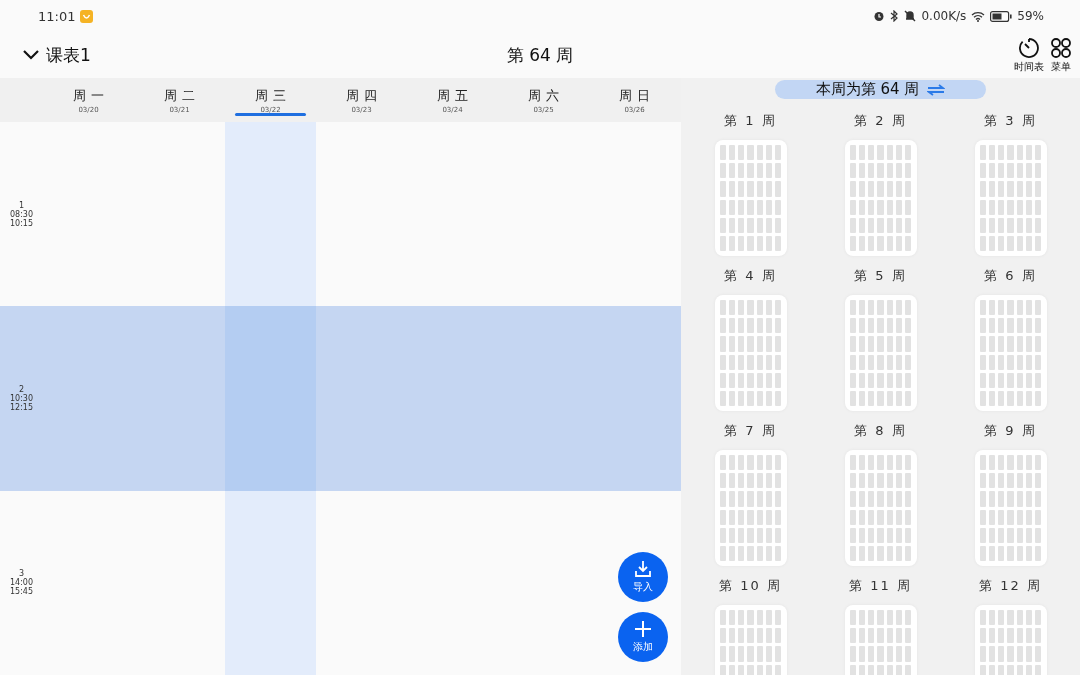  I want to click on timetable-button: 时间表, so click(1029, 55).